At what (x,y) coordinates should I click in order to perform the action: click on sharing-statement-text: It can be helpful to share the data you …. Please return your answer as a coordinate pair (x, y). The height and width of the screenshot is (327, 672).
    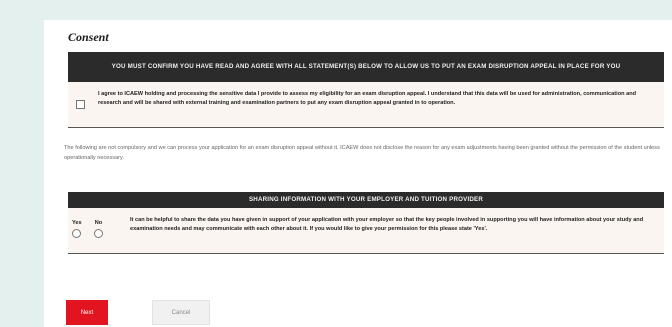
    Looking at the image, I should click on (387, 224).